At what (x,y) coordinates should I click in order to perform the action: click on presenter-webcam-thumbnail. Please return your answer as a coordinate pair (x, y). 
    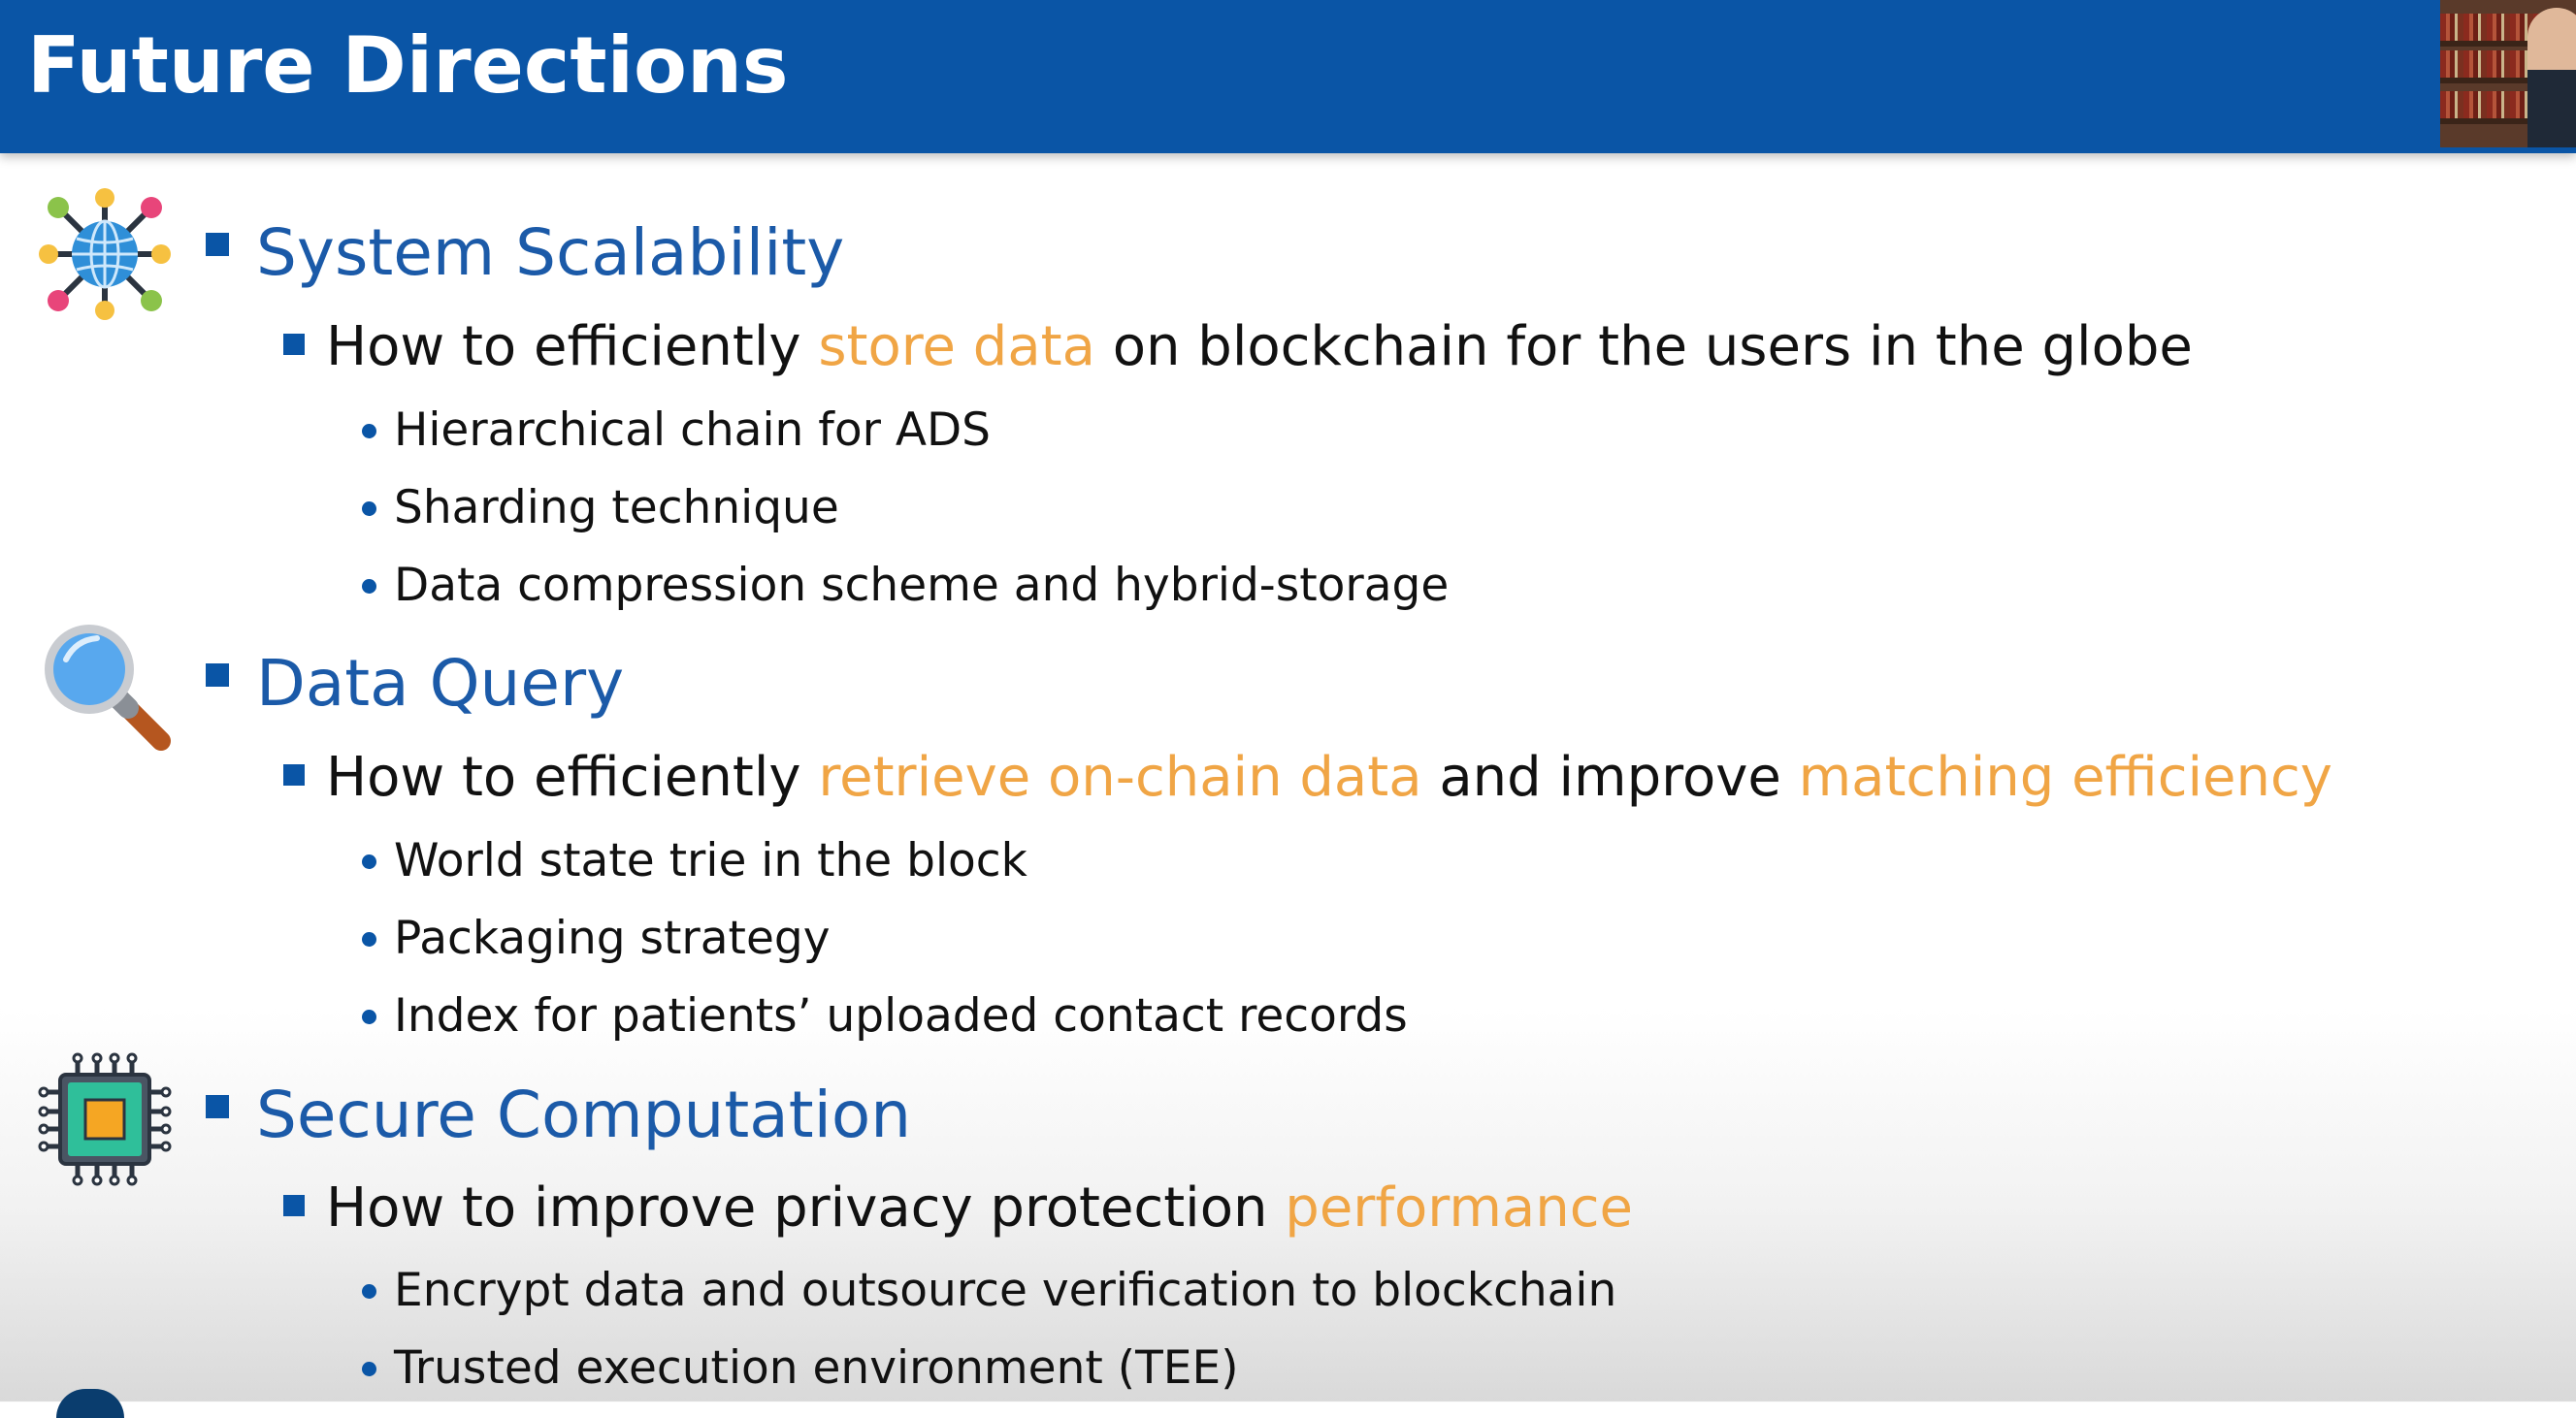
    Looking at the image, I should click on (2508, 73).